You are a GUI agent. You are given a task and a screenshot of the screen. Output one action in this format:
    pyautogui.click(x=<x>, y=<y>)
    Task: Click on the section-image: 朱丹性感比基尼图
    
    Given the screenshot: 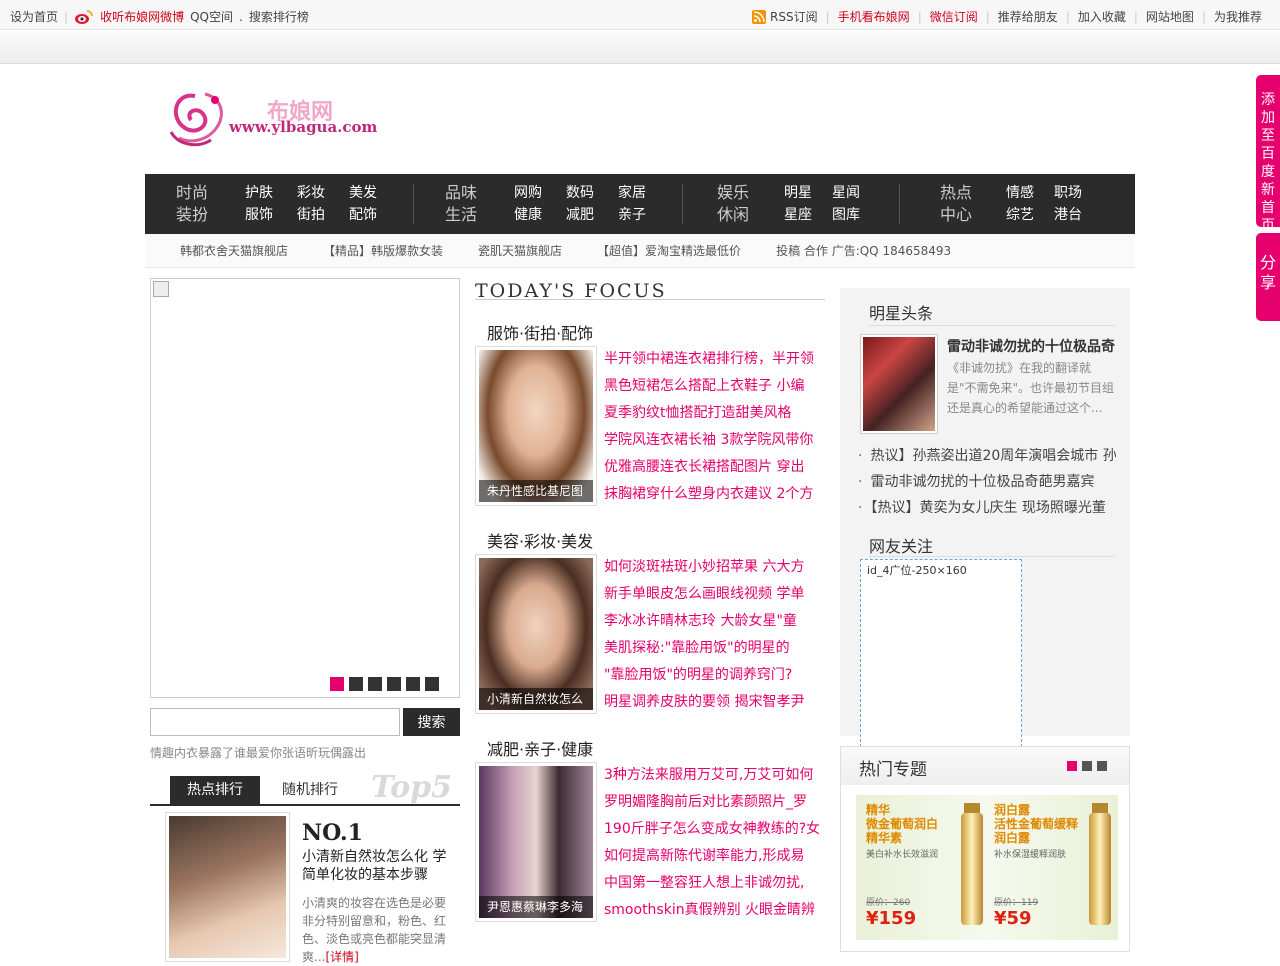 What is the action you would take?
    pyautogui.click(x=536, y=426)
    